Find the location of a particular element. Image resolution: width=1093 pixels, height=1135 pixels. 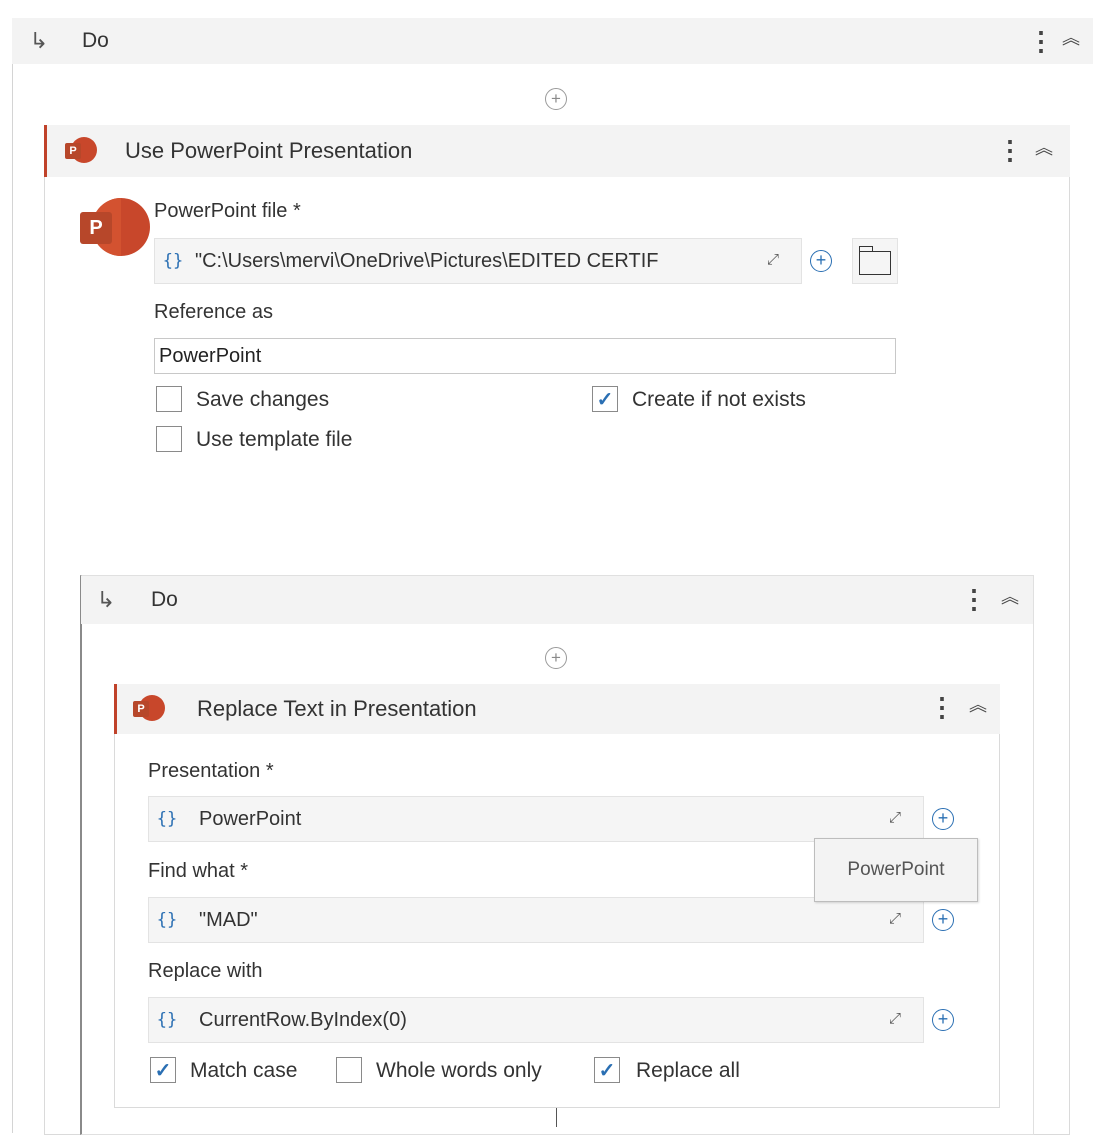

outer-do-label: Do is located at coordinates (95, 40).